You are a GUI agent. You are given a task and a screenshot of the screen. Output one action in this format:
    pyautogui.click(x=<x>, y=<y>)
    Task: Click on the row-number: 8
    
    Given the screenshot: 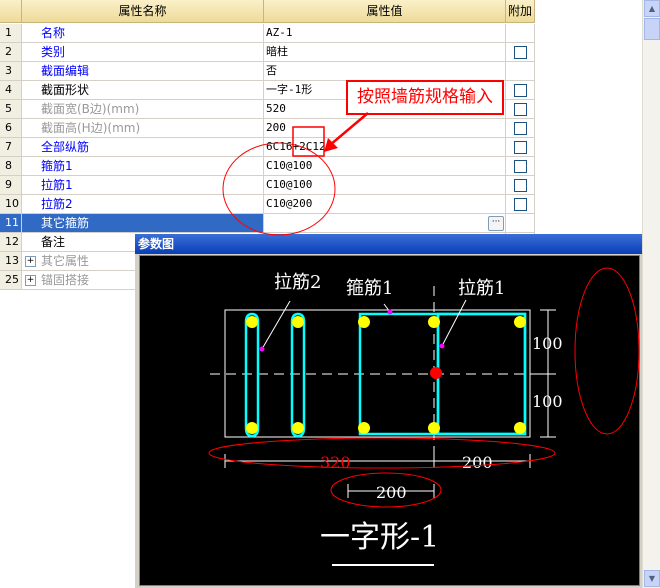 What is the action you would take?
    pyautogui.click(x=11, y=166)
    